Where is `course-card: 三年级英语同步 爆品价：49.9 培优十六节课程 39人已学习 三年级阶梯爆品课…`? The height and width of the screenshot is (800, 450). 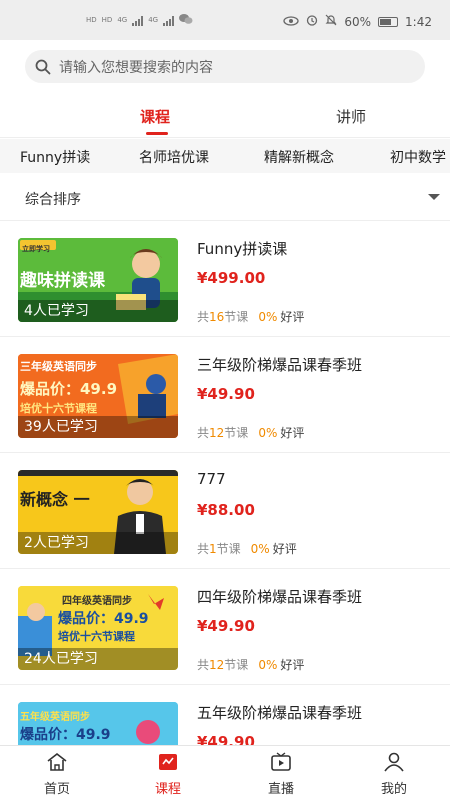
course-card: 三年级英语同步 爆品价：49.9 培优十六节课程 39人已学习 三年级阶梯爆品课… is located at coordinates (225, 395).